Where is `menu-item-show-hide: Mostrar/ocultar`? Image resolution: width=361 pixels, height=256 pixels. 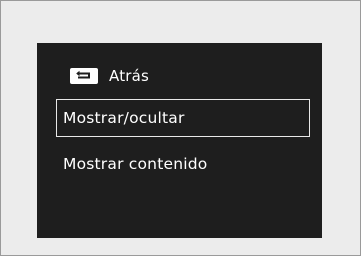
menu-item-show-hide: Mostrar/ocultar is located at coordinates (183, 118).